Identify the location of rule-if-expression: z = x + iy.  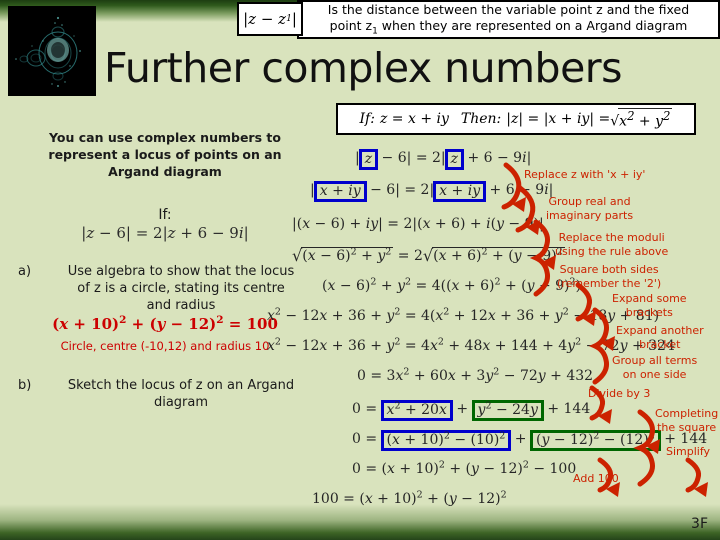
(414, 119).